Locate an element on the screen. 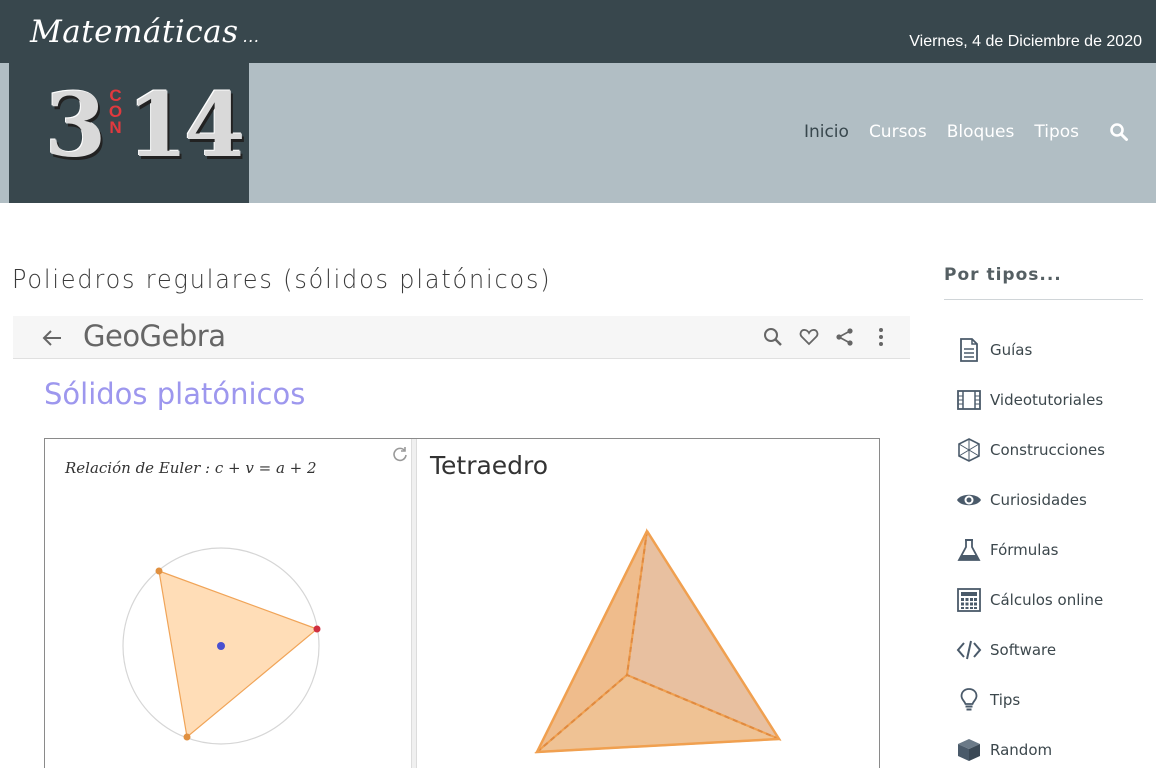 Image resolution: width=1156 pixels, height=775 pixels. sidebar-item-label: Guías is located at coordinates (1011, 350).